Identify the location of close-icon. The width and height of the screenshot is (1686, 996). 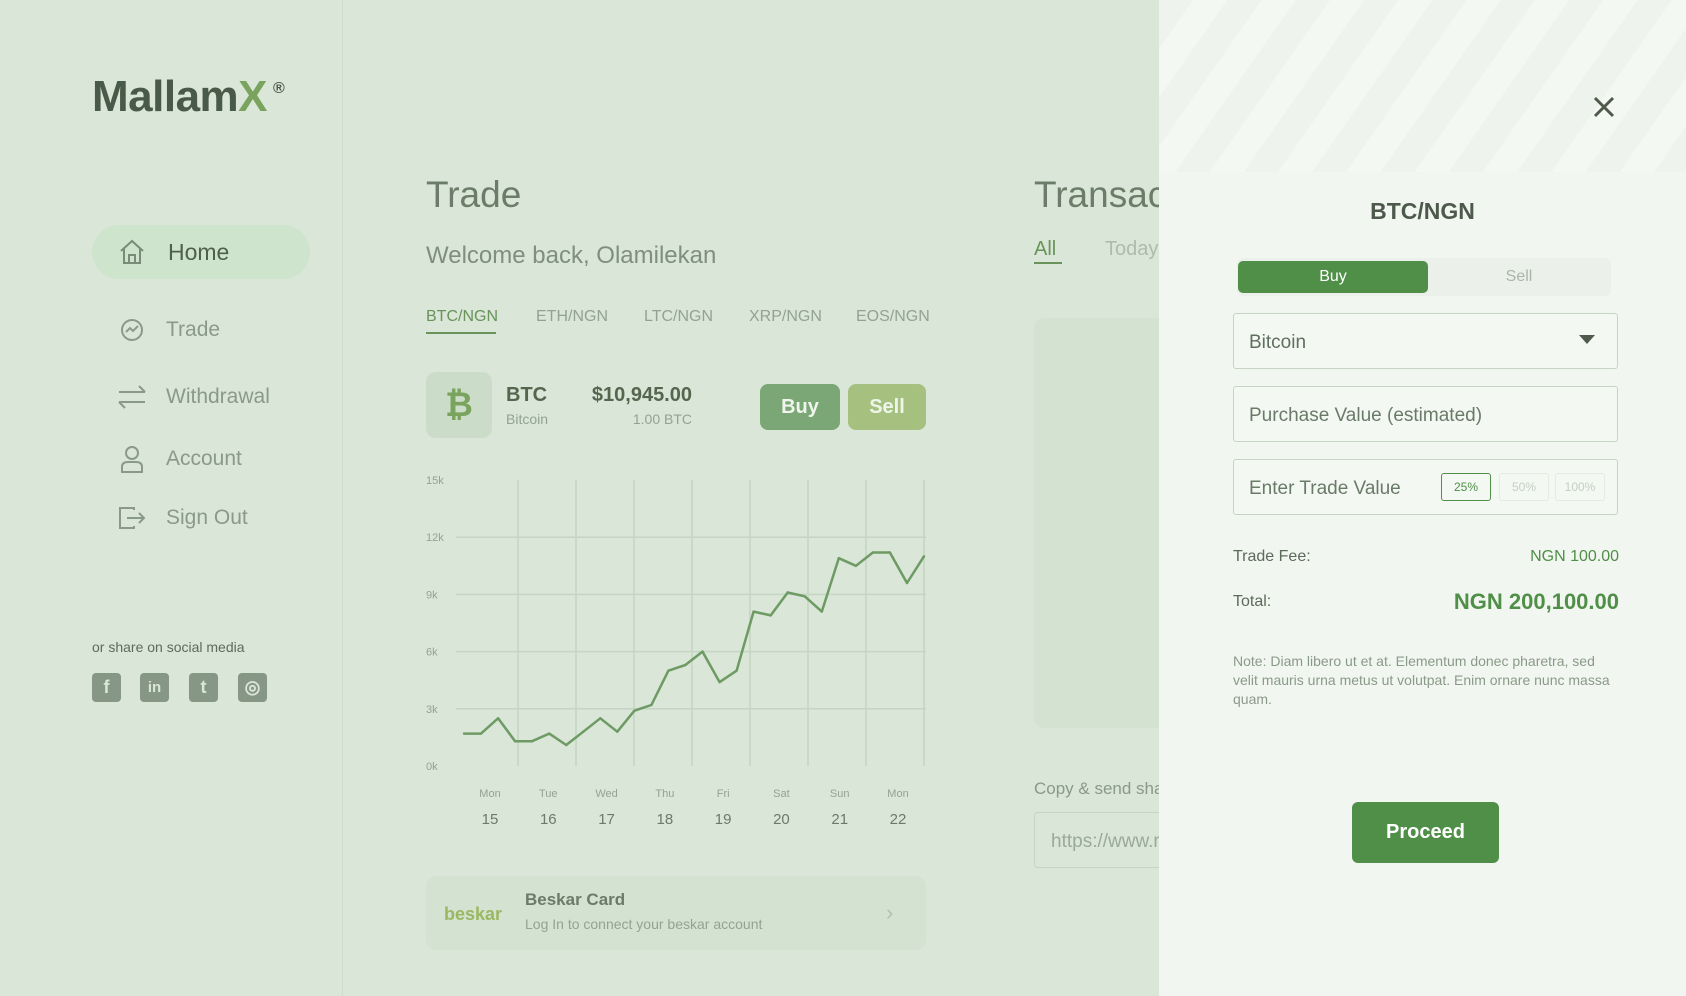
(1604, 107).